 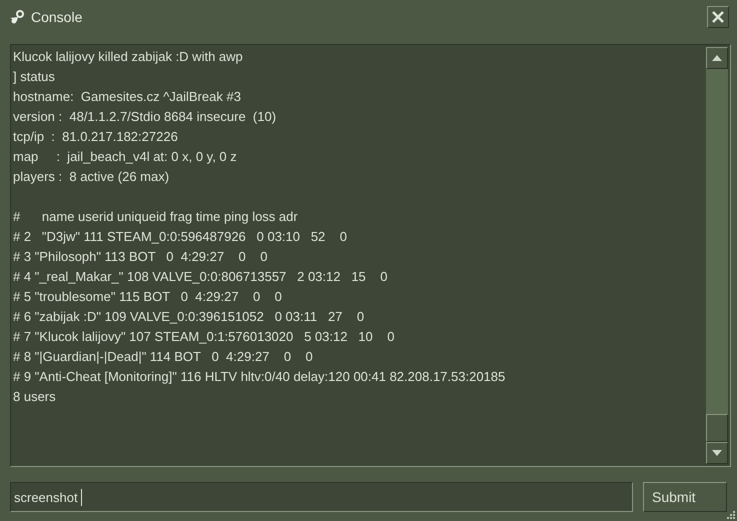 What do you see at coordinates (156, 217) in the screenshot?
I see `console-line: # name userid uniqueid frag time ping loss adr` at bounding box center [156, 217].